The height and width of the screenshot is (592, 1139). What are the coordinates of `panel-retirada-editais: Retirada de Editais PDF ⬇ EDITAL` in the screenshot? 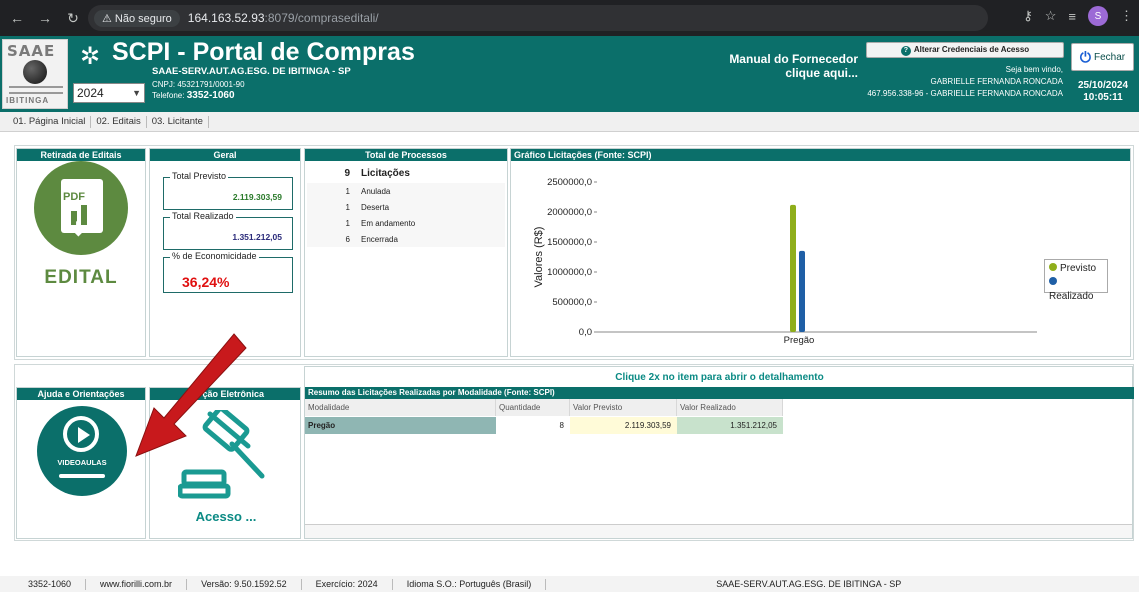 It's located at (81, 252).